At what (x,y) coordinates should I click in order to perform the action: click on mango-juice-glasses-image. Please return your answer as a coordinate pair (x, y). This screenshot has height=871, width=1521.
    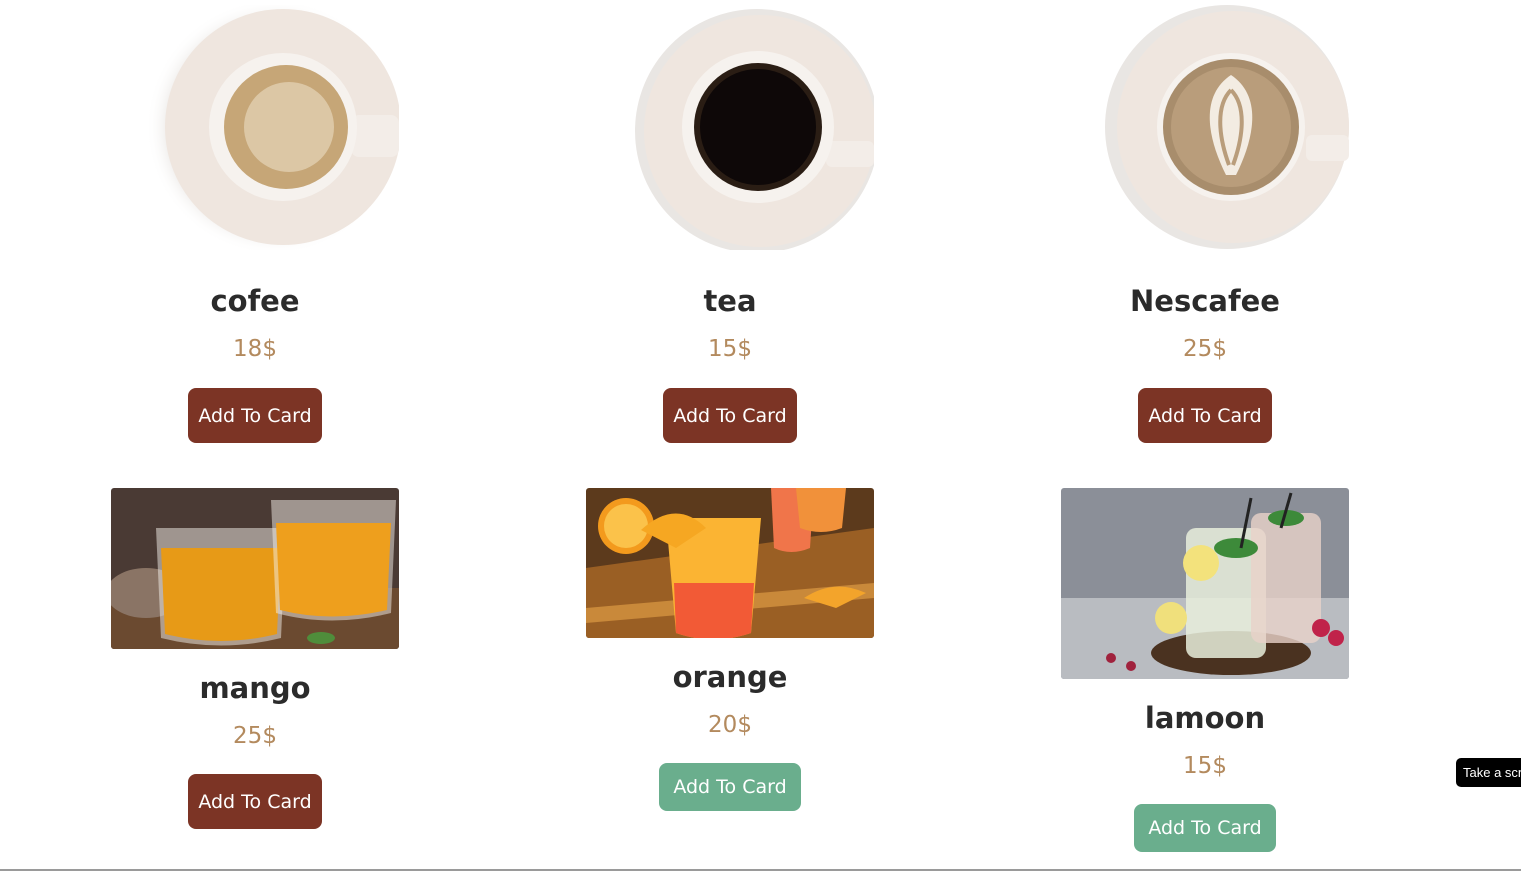
    Looking at the image, I should click on (255, 568).